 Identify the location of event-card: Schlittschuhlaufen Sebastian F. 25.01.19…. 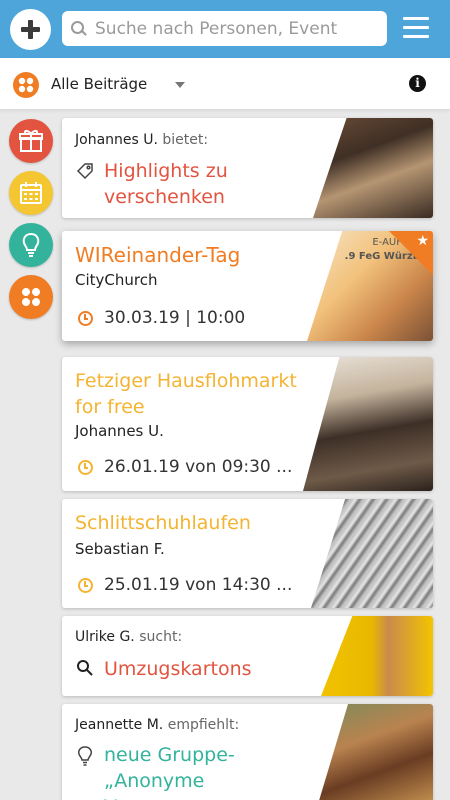
(247, 553).